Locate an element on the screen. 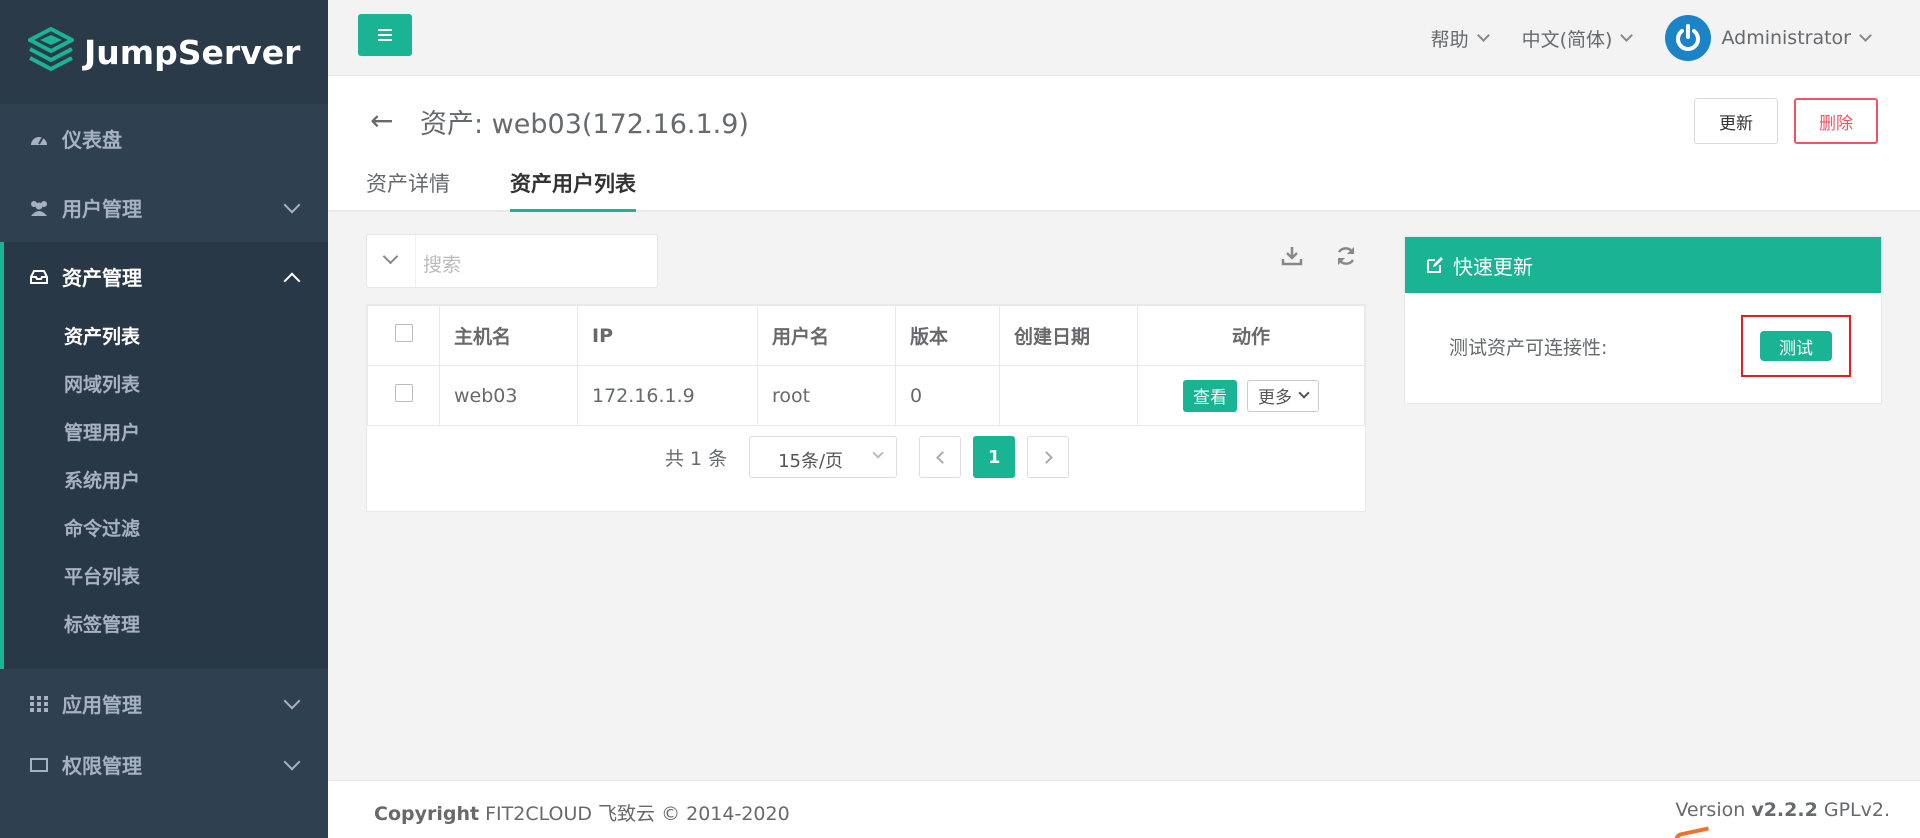 The width and height of the screenshot is (1920, 838). select-all-cell is located at coordinates (403, 335).